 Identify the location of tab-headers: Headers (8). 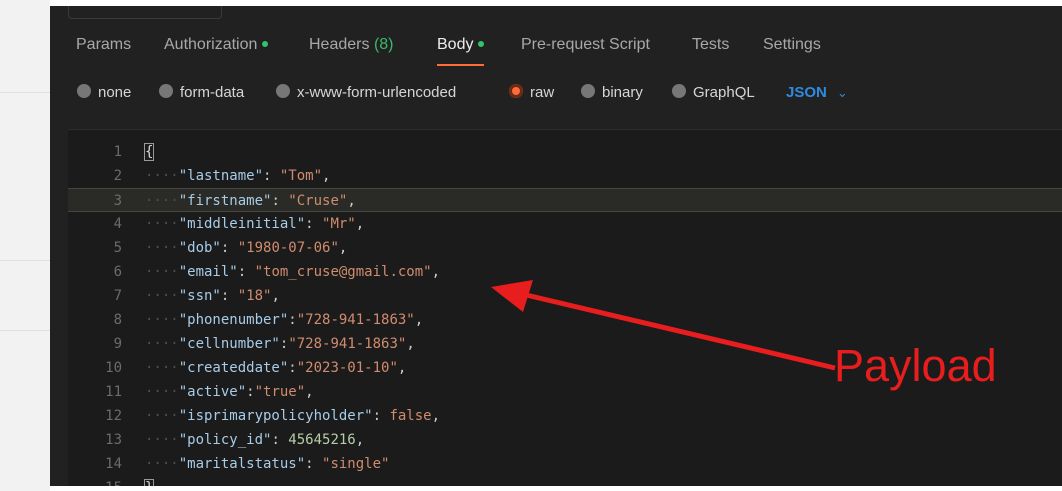
(351, 48).